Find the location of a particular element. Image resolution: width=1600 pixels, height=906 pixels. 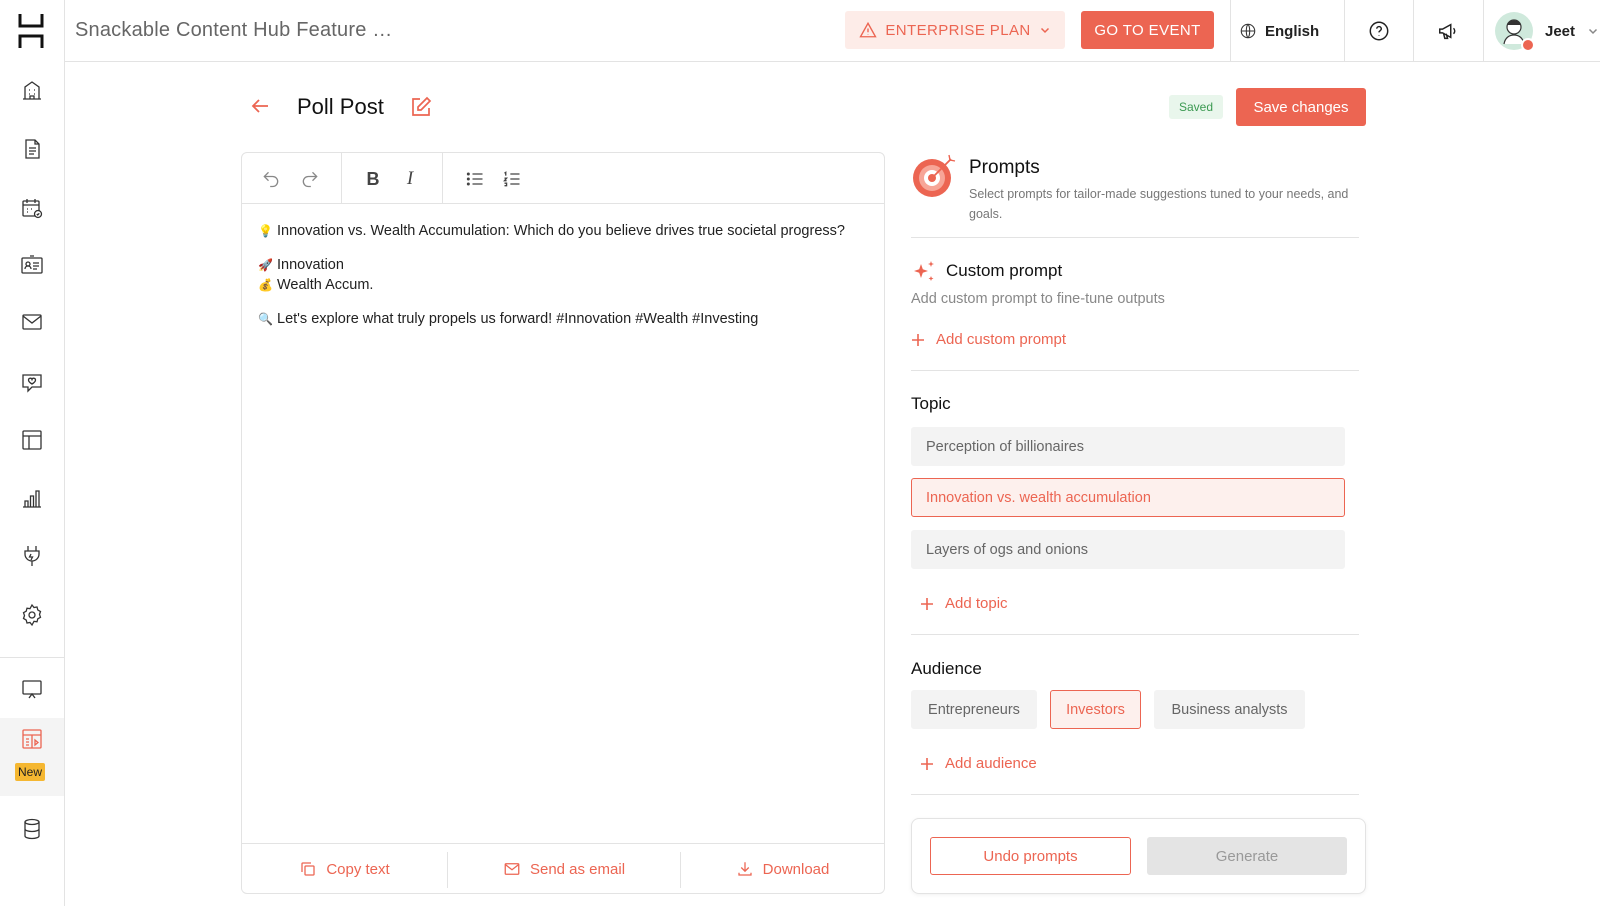

topic-option: Perception of billionaires is located at coordinates (1128, 446).